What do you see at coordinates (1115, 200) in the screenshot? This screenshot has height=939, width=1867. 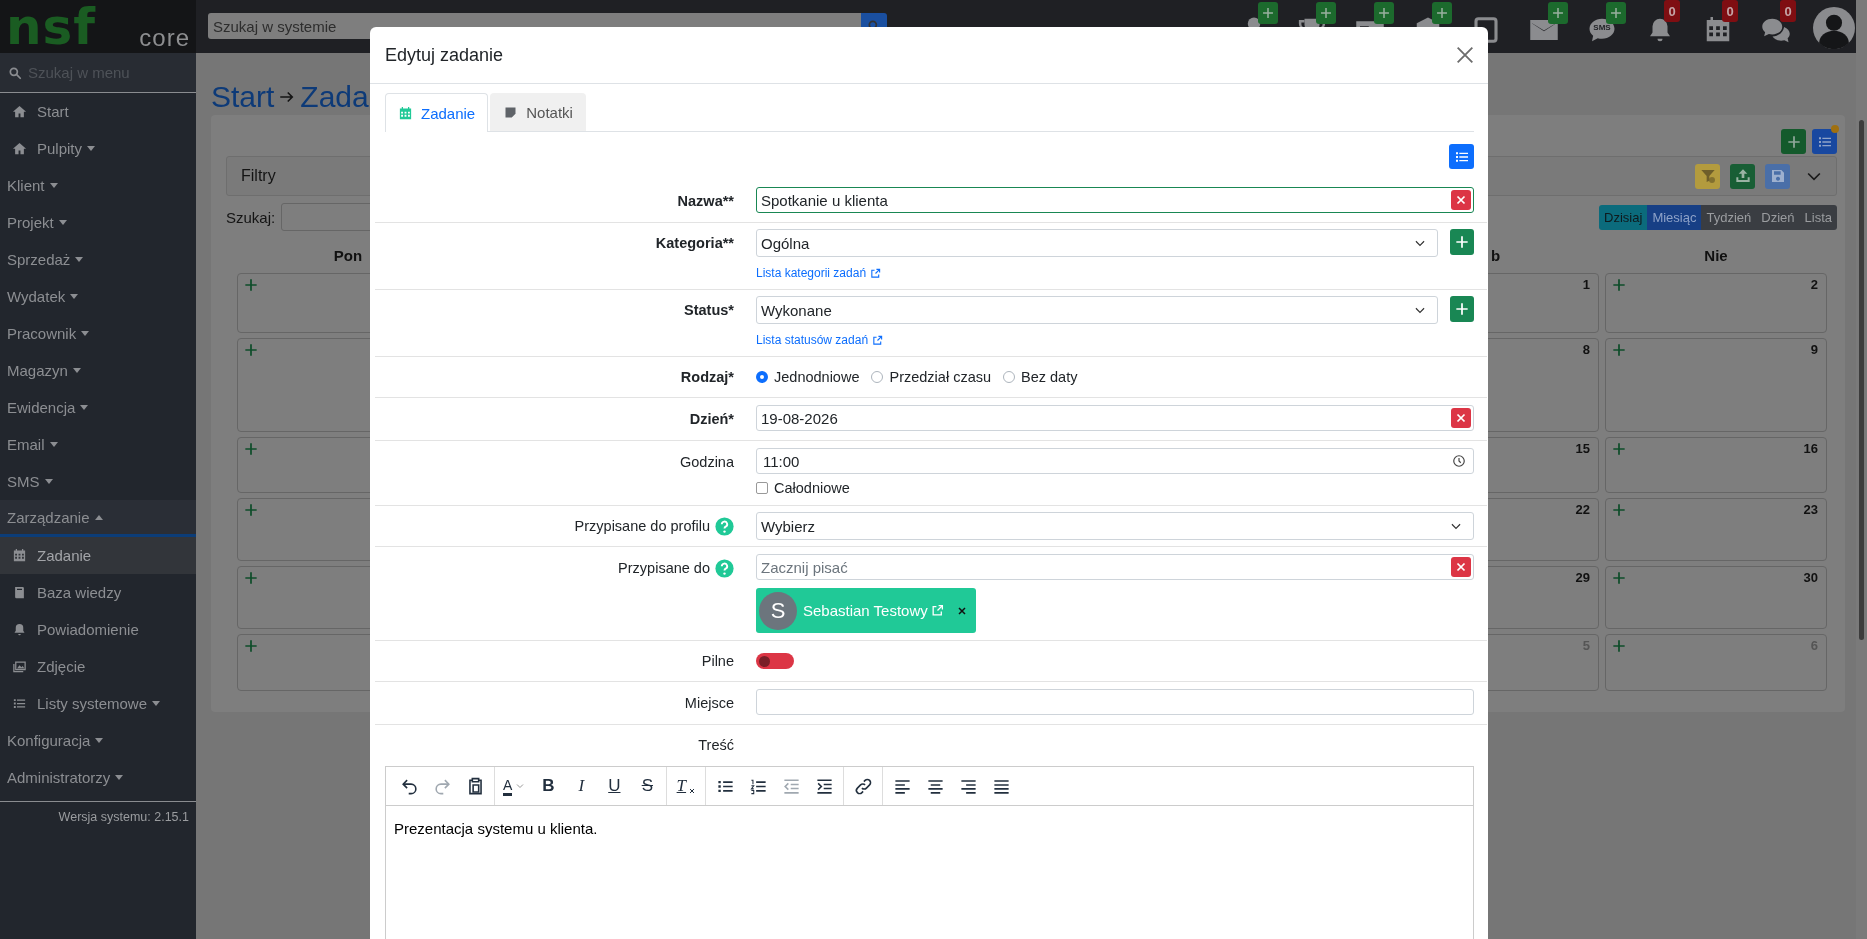 I see `input-field: Spotkanie u klienta` at bounding box center [1115, 200].